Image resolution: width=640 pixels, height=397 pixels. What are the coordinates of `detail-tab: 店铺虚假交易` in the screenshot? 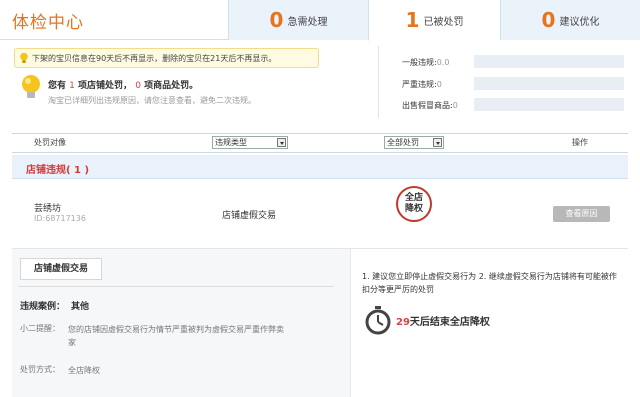 It's located at (61, 269).